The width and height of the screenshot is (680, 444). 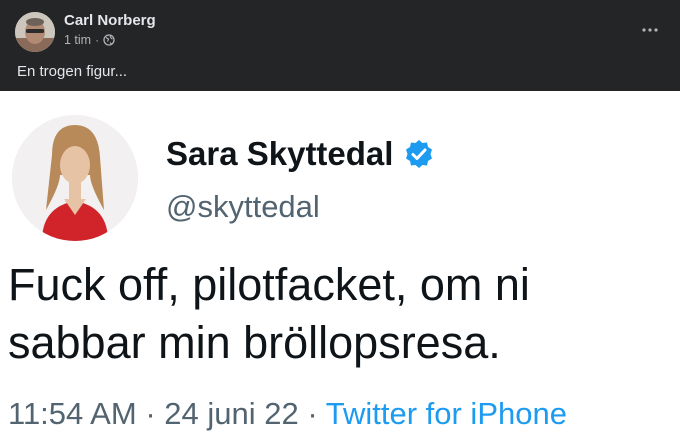 I want to click on tweet-name-text: Sara Skyttedal, so click(x=280, y=153).